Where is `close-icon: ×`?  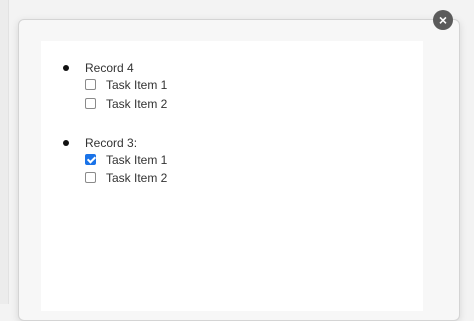 close-icon: × is located at coordinates (443, 20).